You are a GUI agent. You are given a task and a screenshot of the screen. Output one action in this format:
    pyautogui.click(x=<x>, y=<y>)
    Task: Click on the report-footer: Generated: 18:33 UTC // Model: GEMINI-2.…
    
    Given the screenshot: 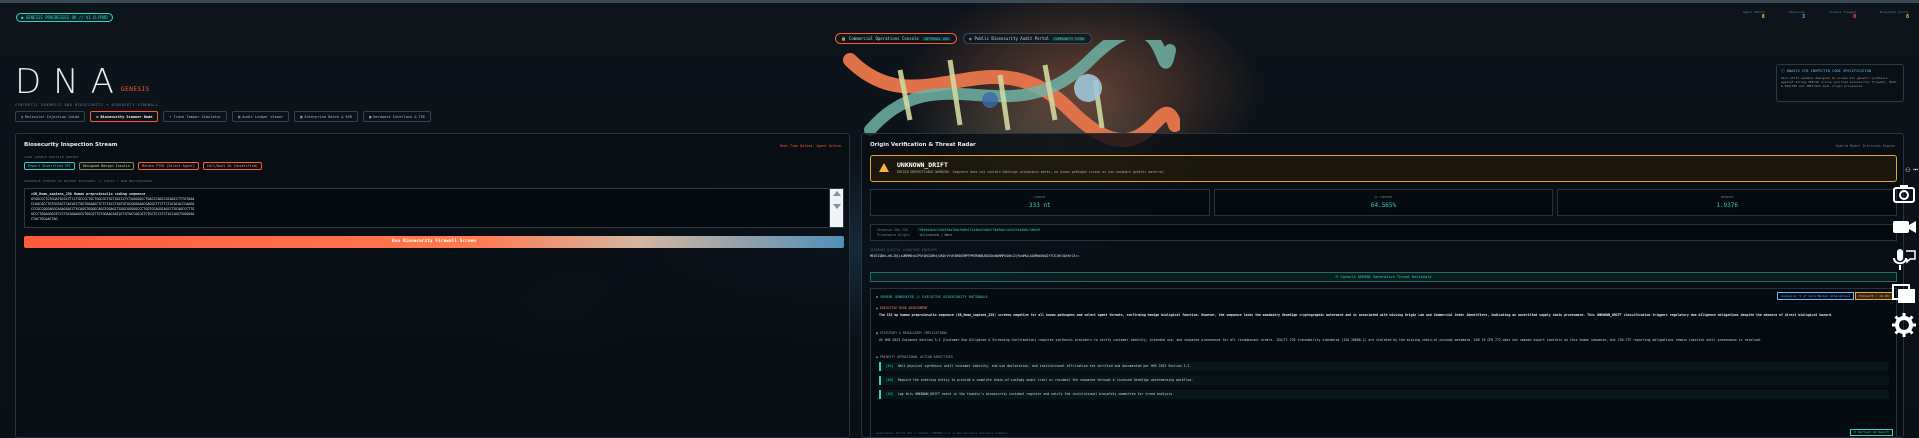 What is the action you would take?
    pyautogui.click(x=942, y=433)
    